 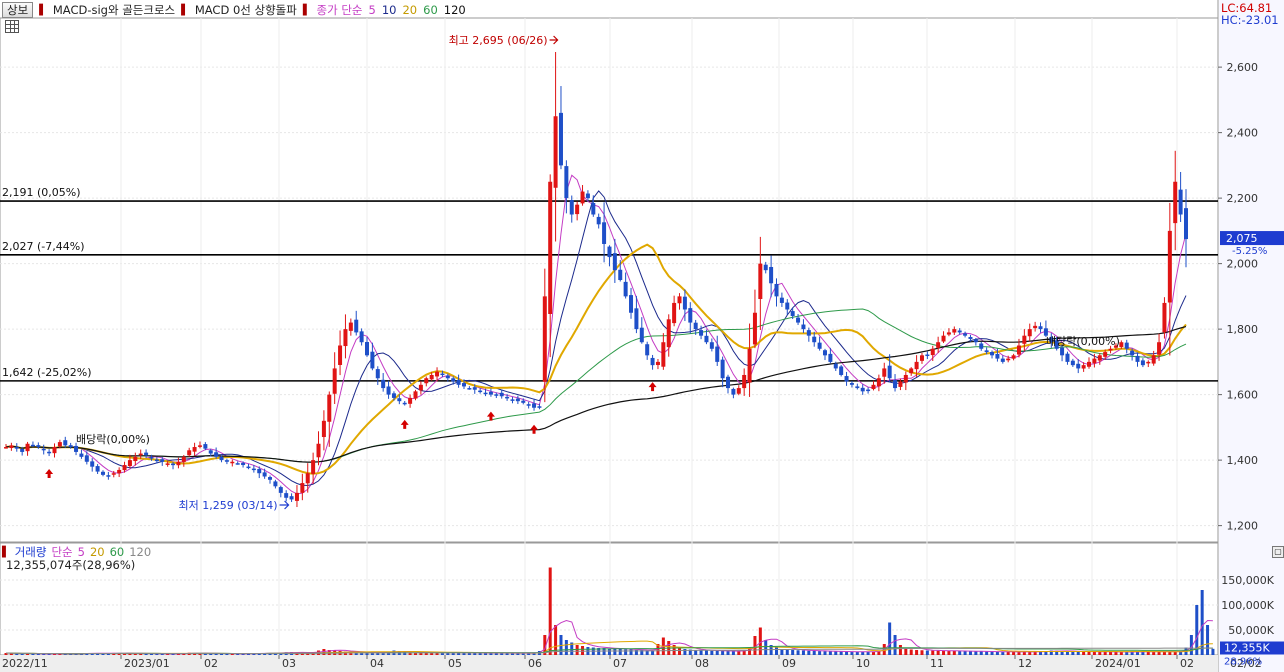 I want to click on indicator-marker: ▌, so click(x=185, y=10).